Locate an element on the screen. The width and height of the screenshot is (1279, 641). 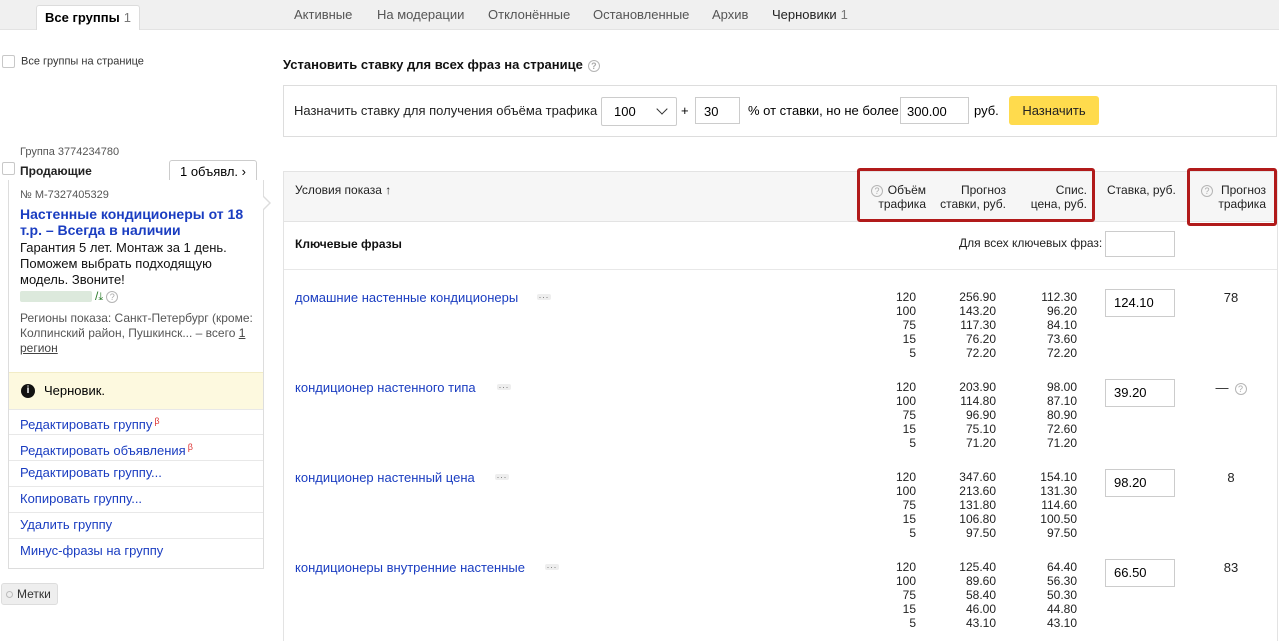
tab-rejected: Отклонённые is located at coordinates (529, 14).